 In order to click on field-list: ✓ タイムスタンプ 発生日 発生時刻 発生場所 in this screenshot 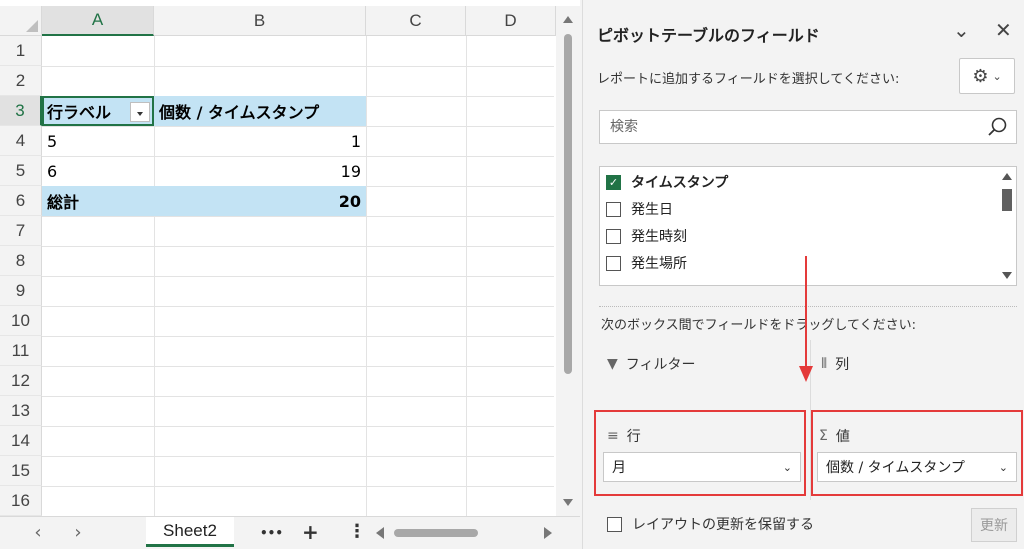, I will do `click(808, 226)`.